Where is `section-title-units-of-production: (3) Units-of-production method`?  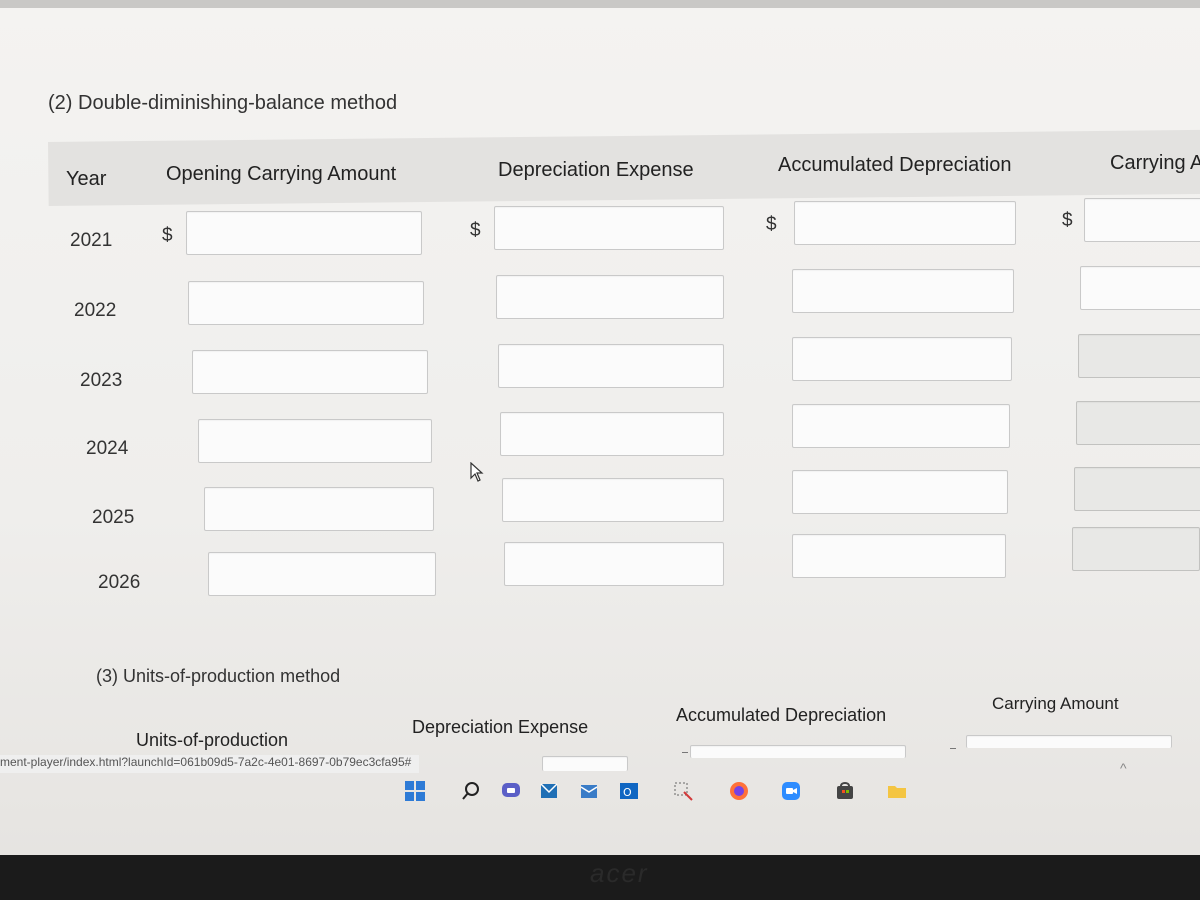
section-title-units-of-production: (3) Units-of-production method is located at coordinates (218, 676).